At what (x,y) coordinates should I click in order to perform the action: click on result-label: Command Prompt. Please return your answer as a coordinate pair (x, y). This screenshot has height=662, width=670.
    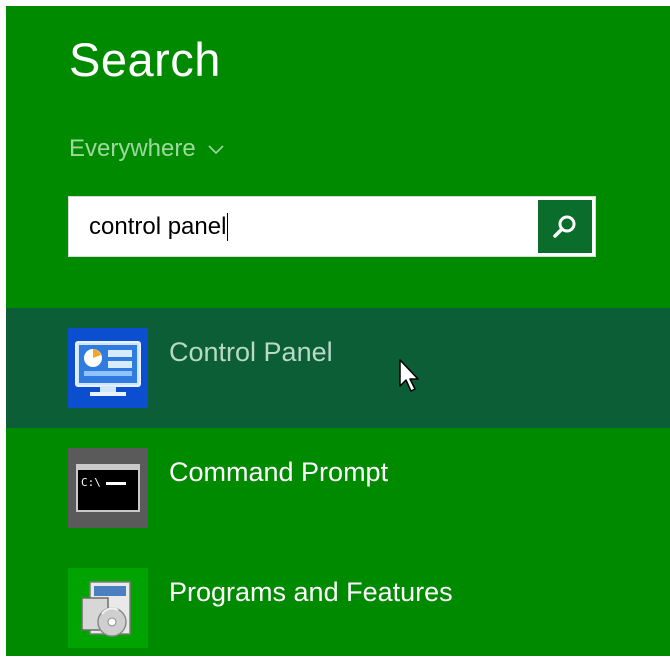
    Looking at the image, I should click on (279, 472).